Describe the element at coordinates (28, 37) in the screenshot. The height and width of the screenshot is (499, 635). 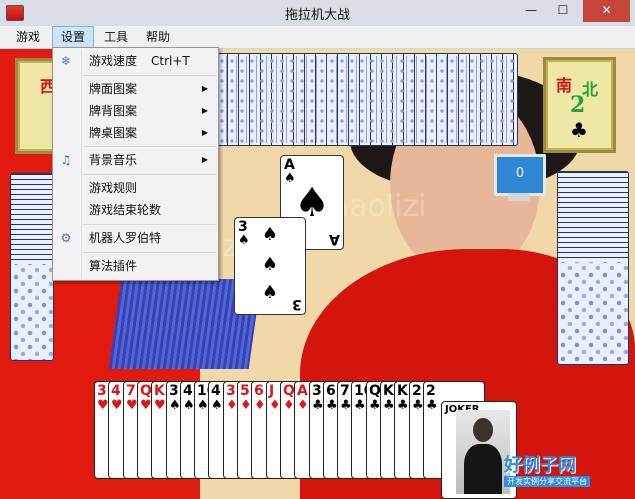
I see `menu-game: 游戏` at that location.